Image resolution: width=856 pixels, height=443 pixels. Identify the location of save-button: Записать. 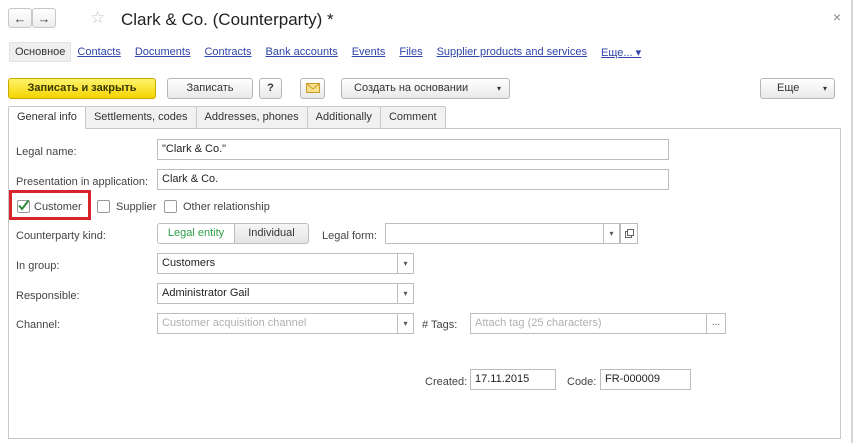
(210, 88).